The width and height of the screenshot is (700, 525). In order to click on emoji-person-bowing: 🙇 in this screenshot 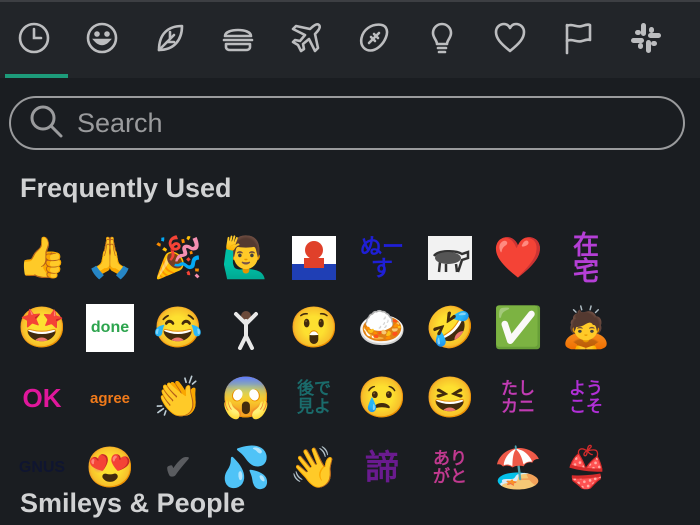, I will do `click(586, 328)`.